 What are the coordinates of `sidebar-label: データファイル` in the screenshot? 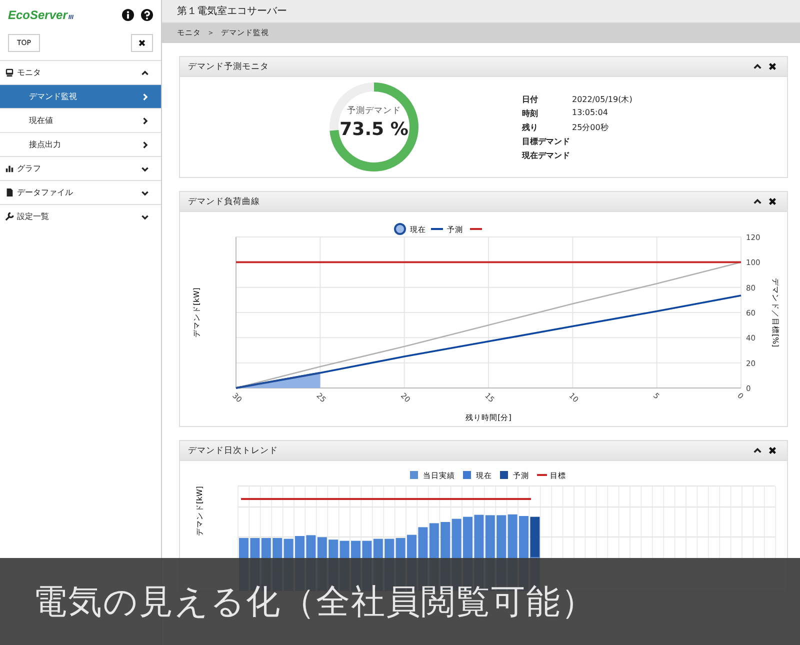 It's located at (45, 192).